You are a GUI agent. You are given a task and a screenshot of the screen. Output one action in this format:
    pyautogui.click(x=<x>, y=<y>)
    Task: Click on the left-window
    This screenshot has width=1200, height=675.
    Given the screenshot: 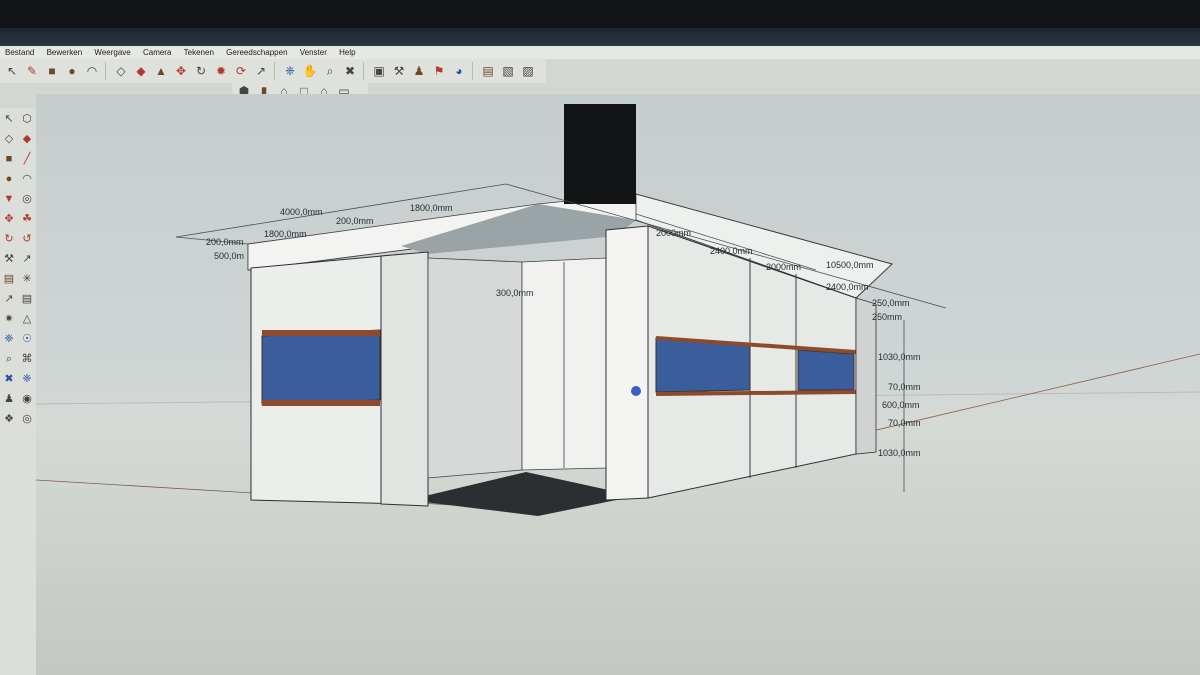 What is the action you would take?
    pyautogui.click(x=321, y=367)
    